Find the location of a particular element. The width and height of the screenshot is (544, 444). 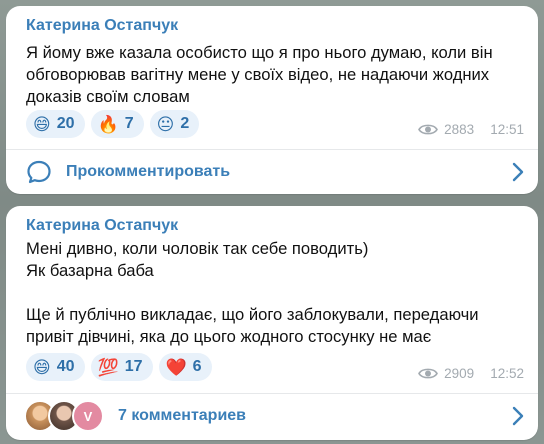

comment-icon is located at coordinates (39, 172).